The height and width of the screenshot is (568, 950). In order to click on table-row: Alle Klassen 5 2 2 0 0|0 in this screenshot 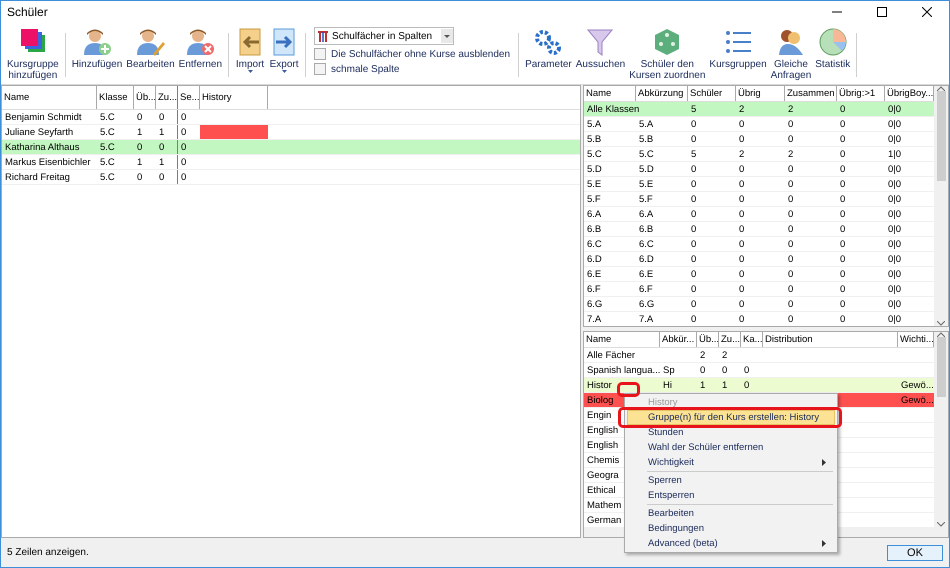, I will do `click(759, 109)`.